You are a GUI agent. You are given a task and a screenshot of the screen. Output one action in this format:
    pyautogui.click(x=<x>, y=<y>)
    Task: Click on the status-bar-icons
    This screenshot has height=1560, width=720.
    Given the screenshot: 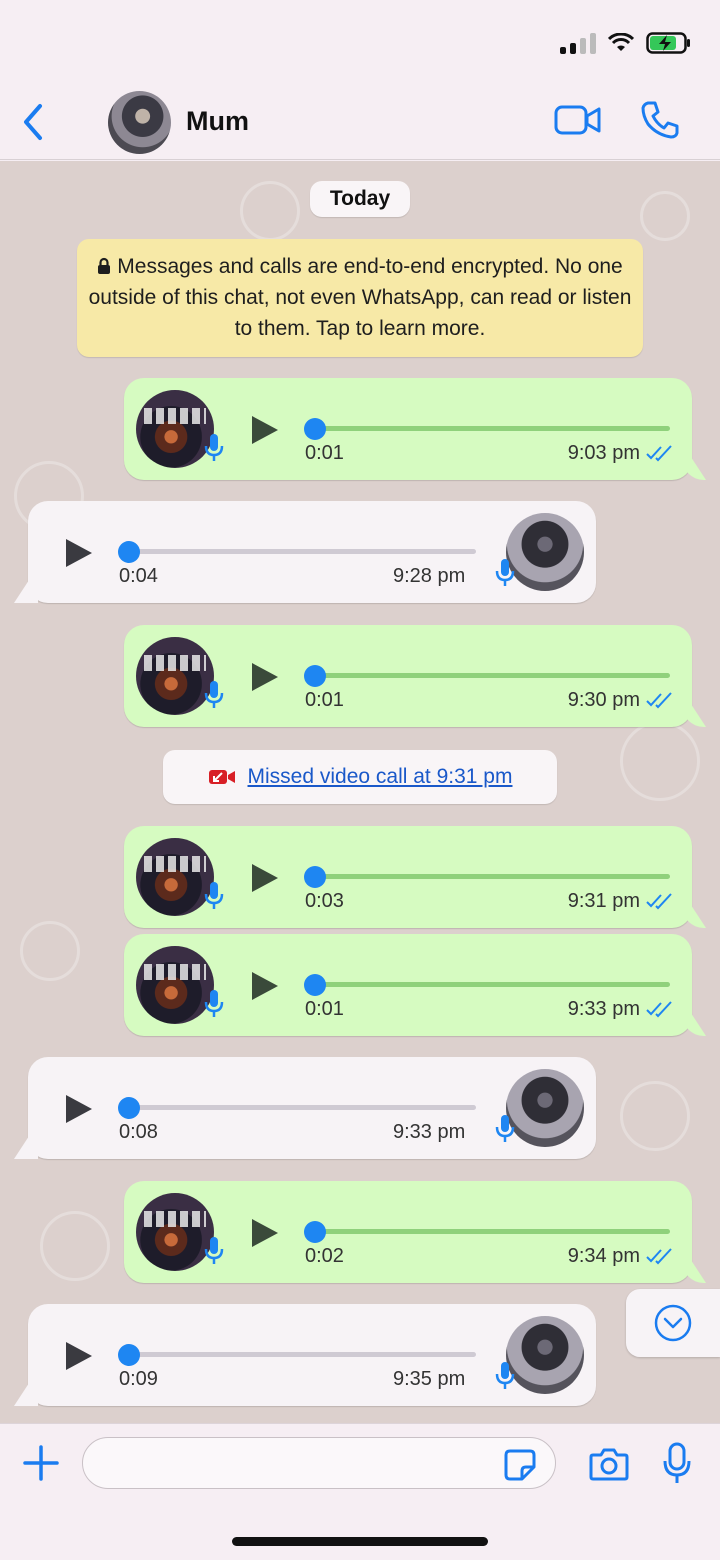 What is the action you would take?
    pyautogui.click(x=626, y=43)
    